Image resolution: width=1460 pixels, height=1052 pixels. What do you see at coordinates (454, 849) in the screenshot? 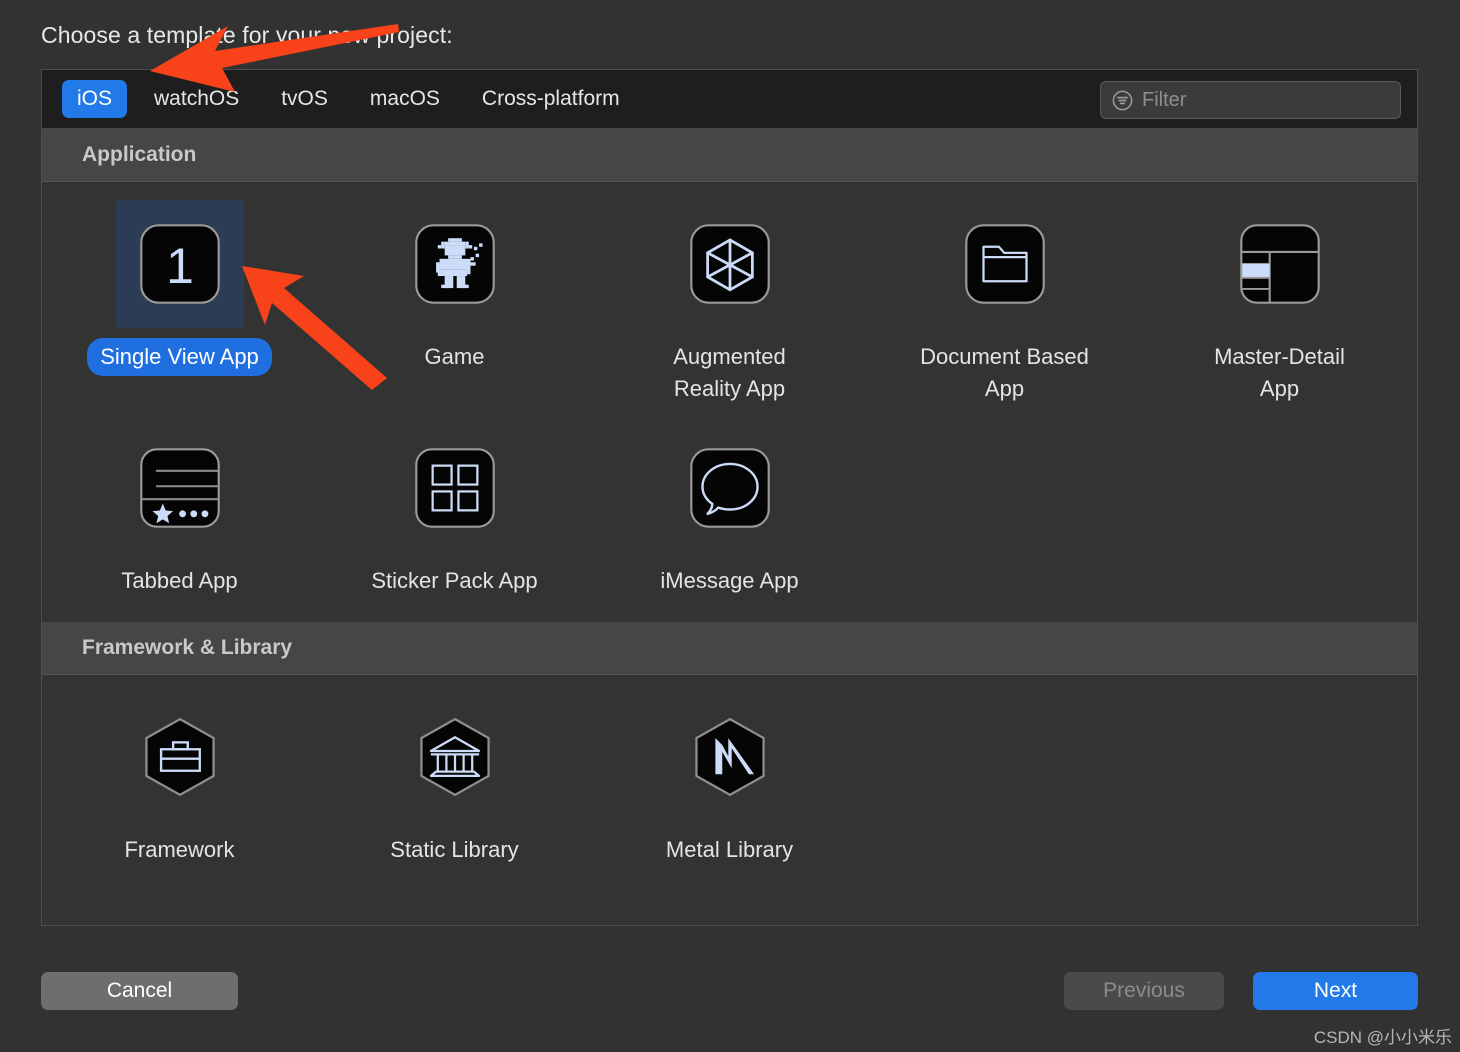
I see `template-label: Static Library` at bounding box center [454, 849].